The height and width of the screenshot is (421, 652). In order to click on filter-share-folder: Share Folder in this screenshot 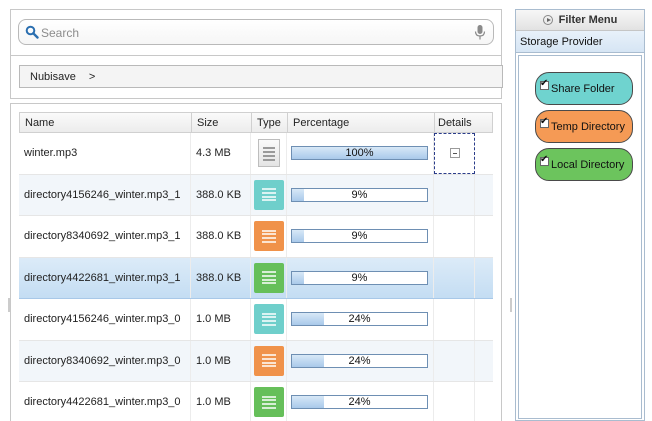, I will do `click(584, 88)`.